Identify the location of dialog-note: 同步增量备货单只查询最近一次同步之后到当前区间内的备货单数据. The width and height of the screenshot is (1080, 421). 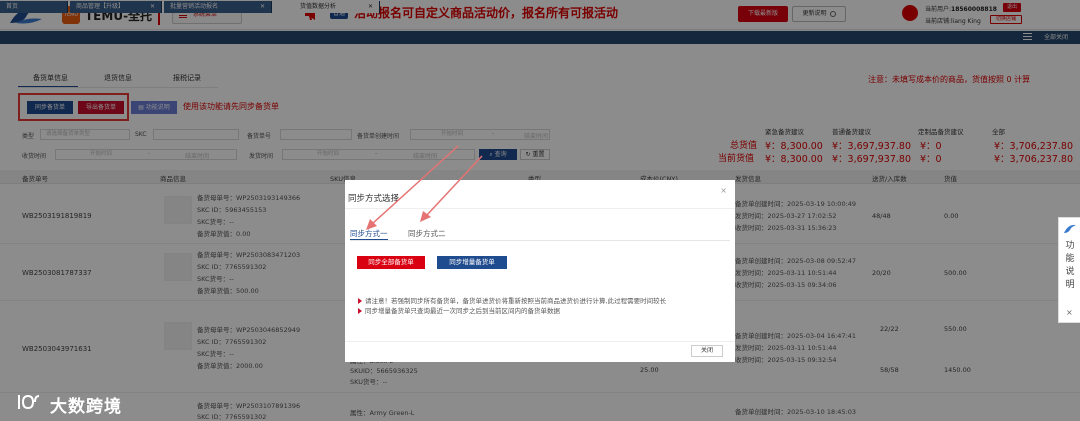
(459, 310).